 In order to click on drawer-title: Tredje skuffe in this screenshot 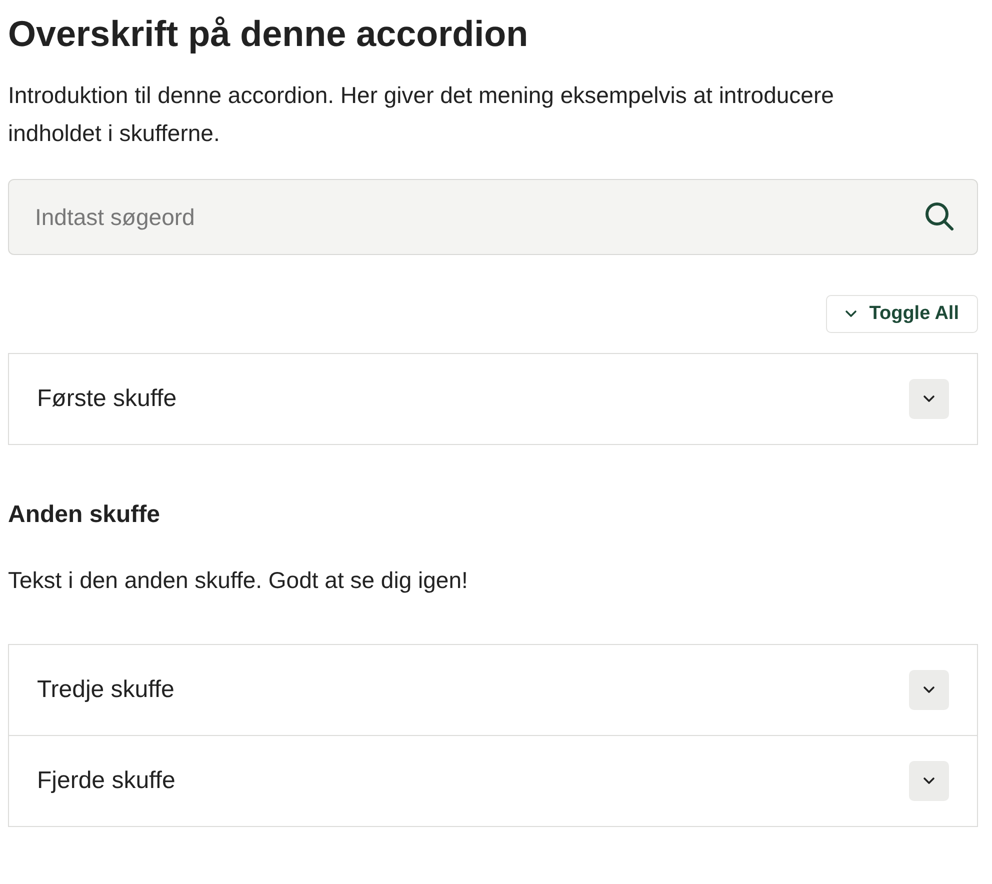, I will do `click(105, 690)`.